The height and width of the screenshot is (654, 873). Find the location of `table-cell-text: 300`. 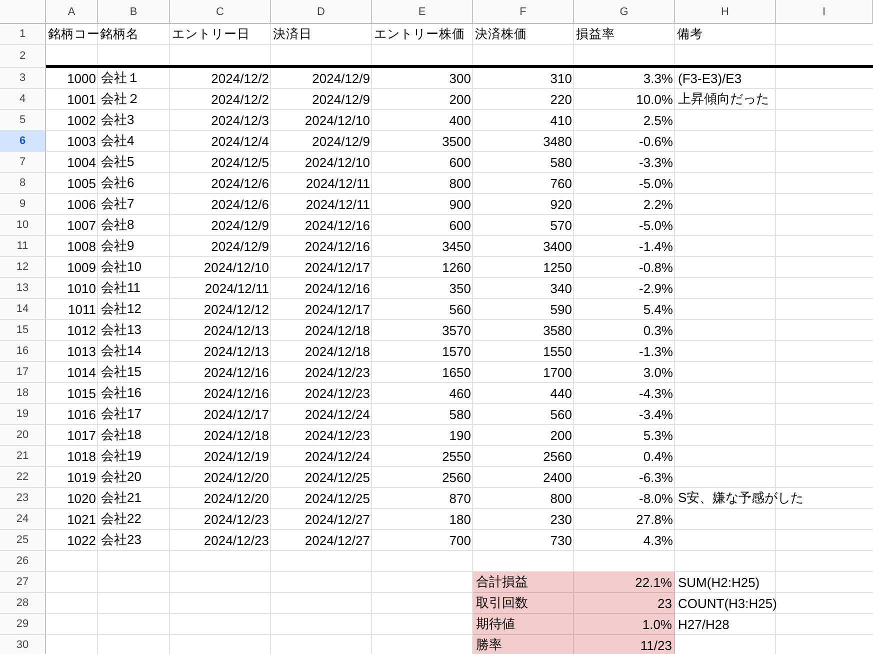

table-cell-text: 300 is located at coordinates (460, 79).